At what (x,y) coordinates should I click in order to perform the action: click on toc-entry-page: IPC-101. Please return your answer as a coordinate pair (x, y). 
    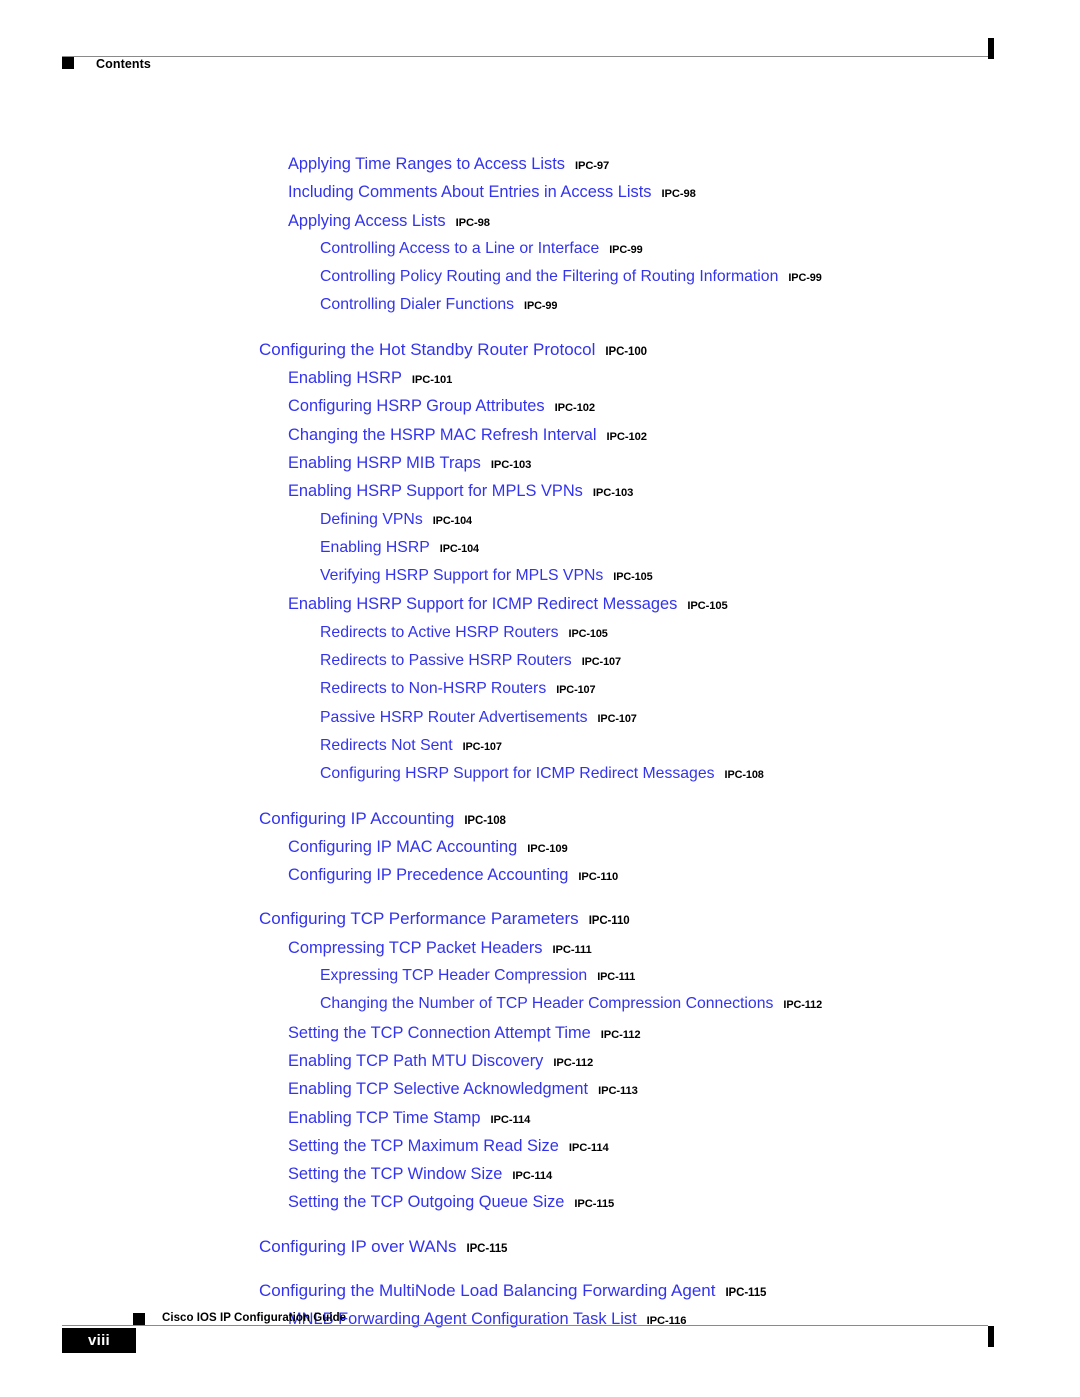
    Looking at the image, I should click on (432, 380).